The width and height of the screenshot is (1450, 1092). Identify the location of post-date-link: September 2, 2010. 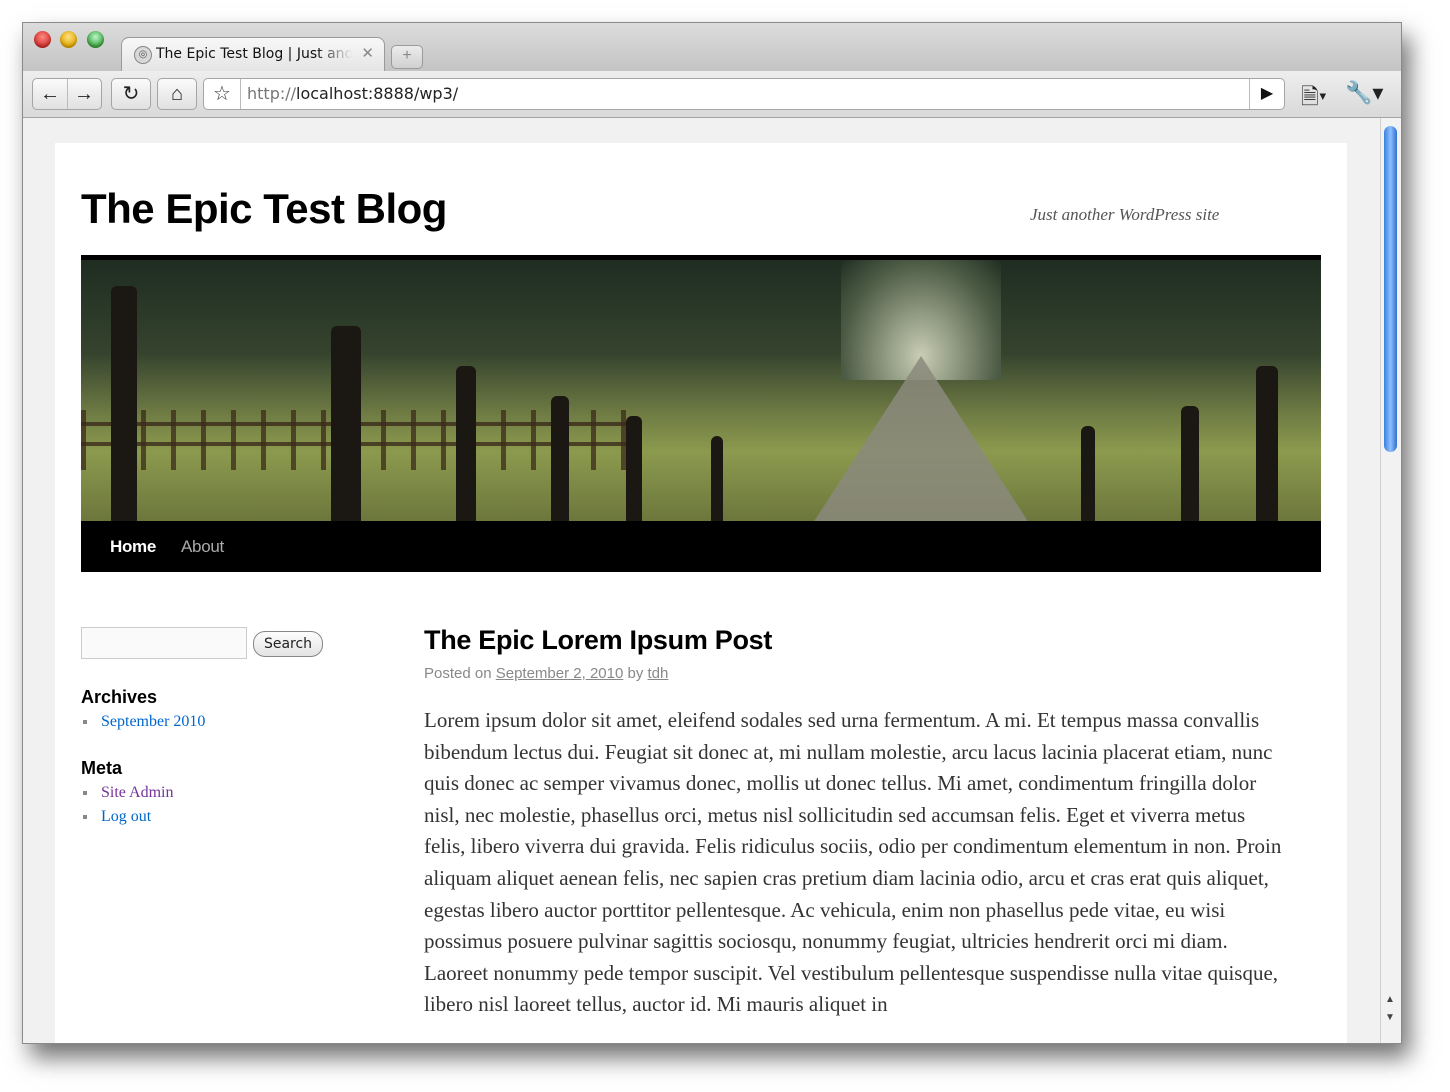
(560, 673).